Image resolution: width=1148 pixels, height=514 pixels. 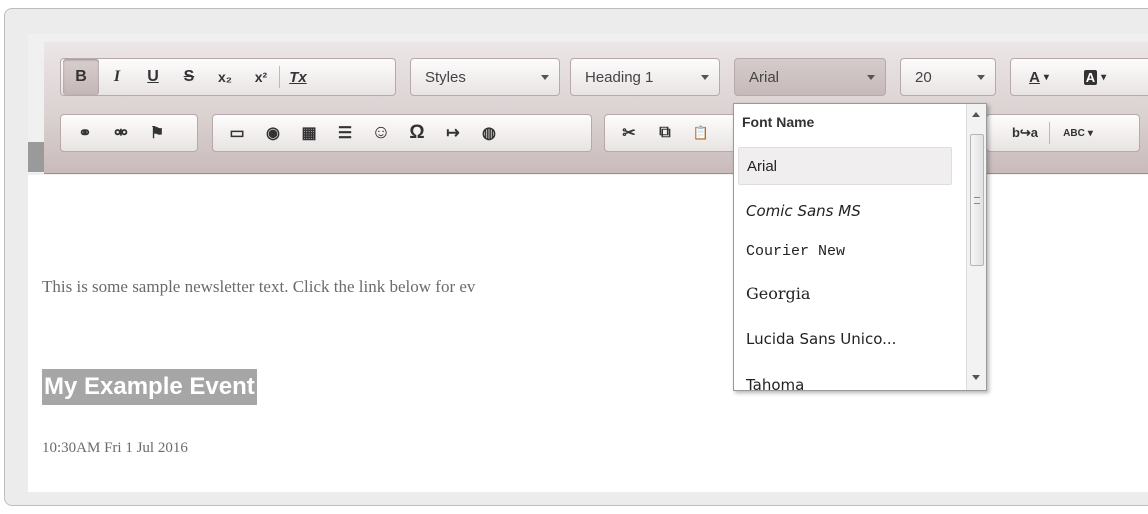 I want to click on strikethrough-icon: S, so click(x=189, y=76).